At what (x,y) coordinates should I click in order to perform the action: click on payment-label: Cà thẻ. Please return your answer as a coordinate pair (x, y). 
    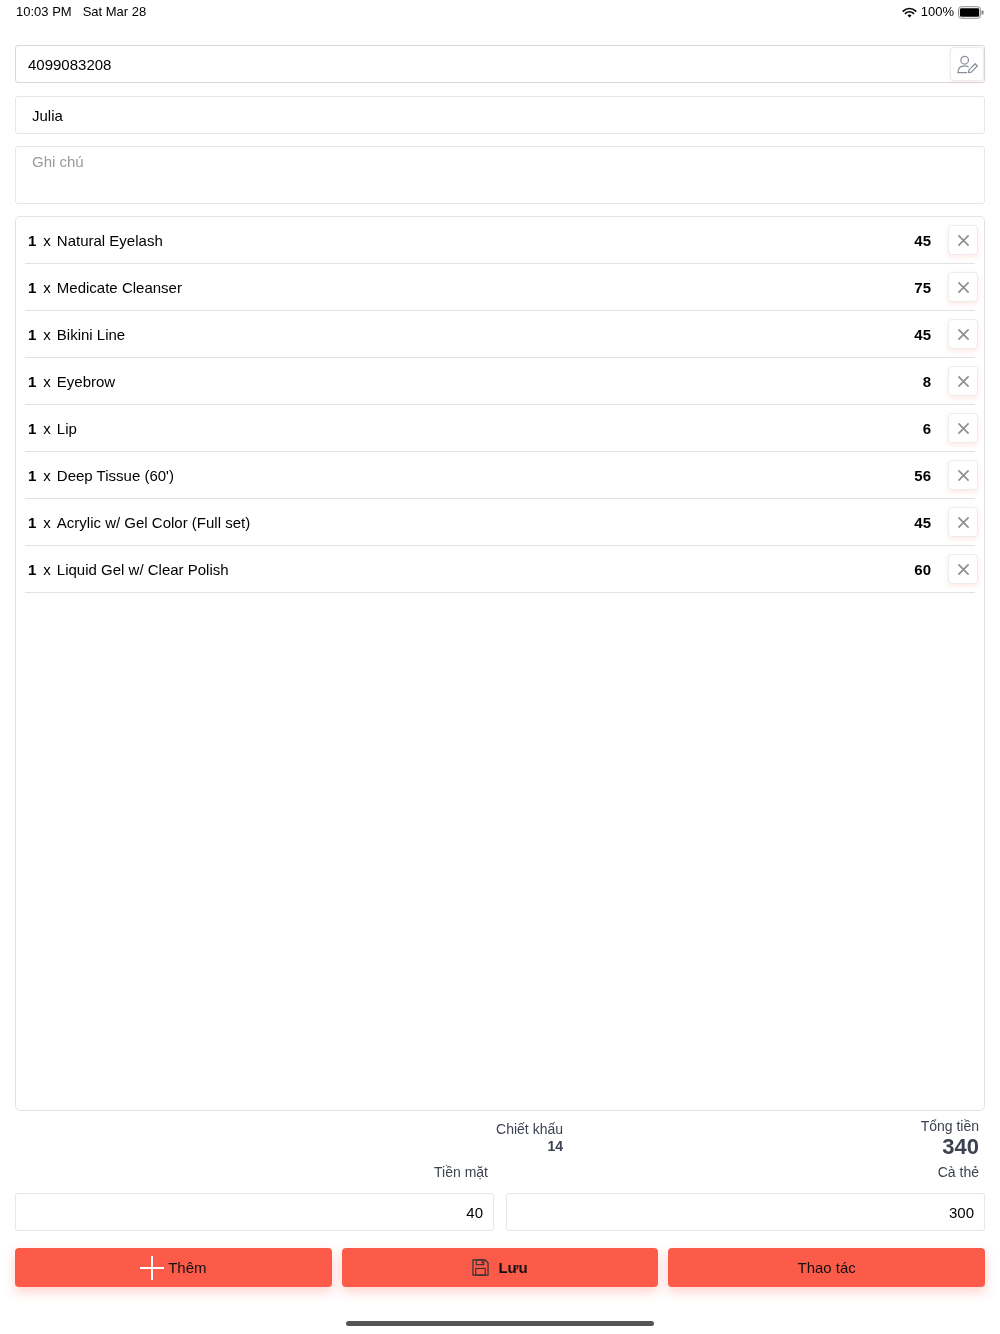
    Looking at the image, I should click on (958, 1172).